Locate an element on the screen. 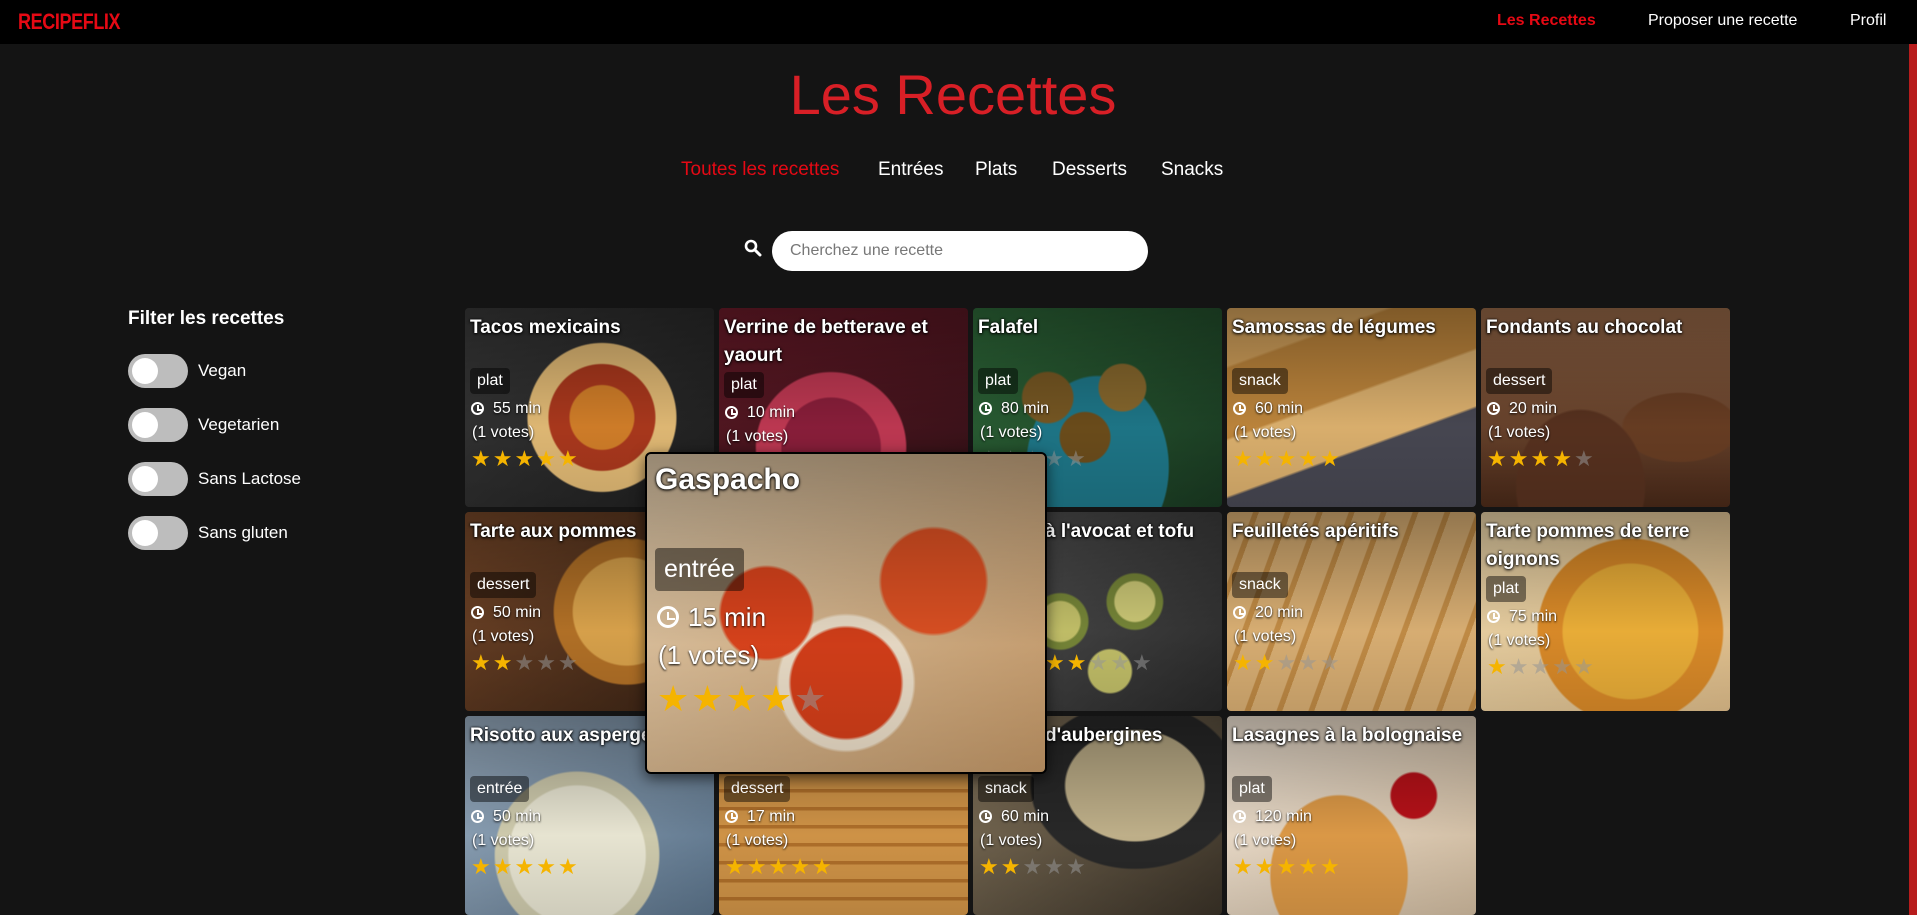  vegetarien-toggle is located at coordinates (158, 425).